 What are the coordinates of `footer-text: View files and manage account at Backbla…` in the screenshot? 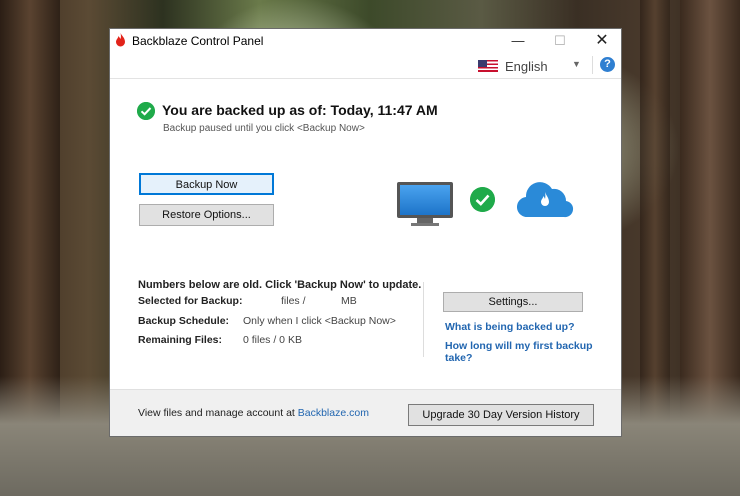 It's located at (253, 413).